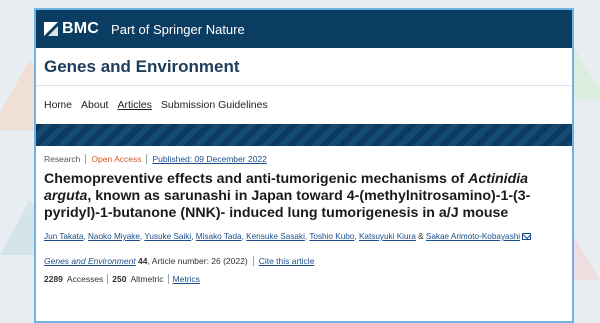 This screenshot has width=600, height=323. Describe the element at coordinates (527, 237) in the screenshot. I see `mail-icon` at that location.